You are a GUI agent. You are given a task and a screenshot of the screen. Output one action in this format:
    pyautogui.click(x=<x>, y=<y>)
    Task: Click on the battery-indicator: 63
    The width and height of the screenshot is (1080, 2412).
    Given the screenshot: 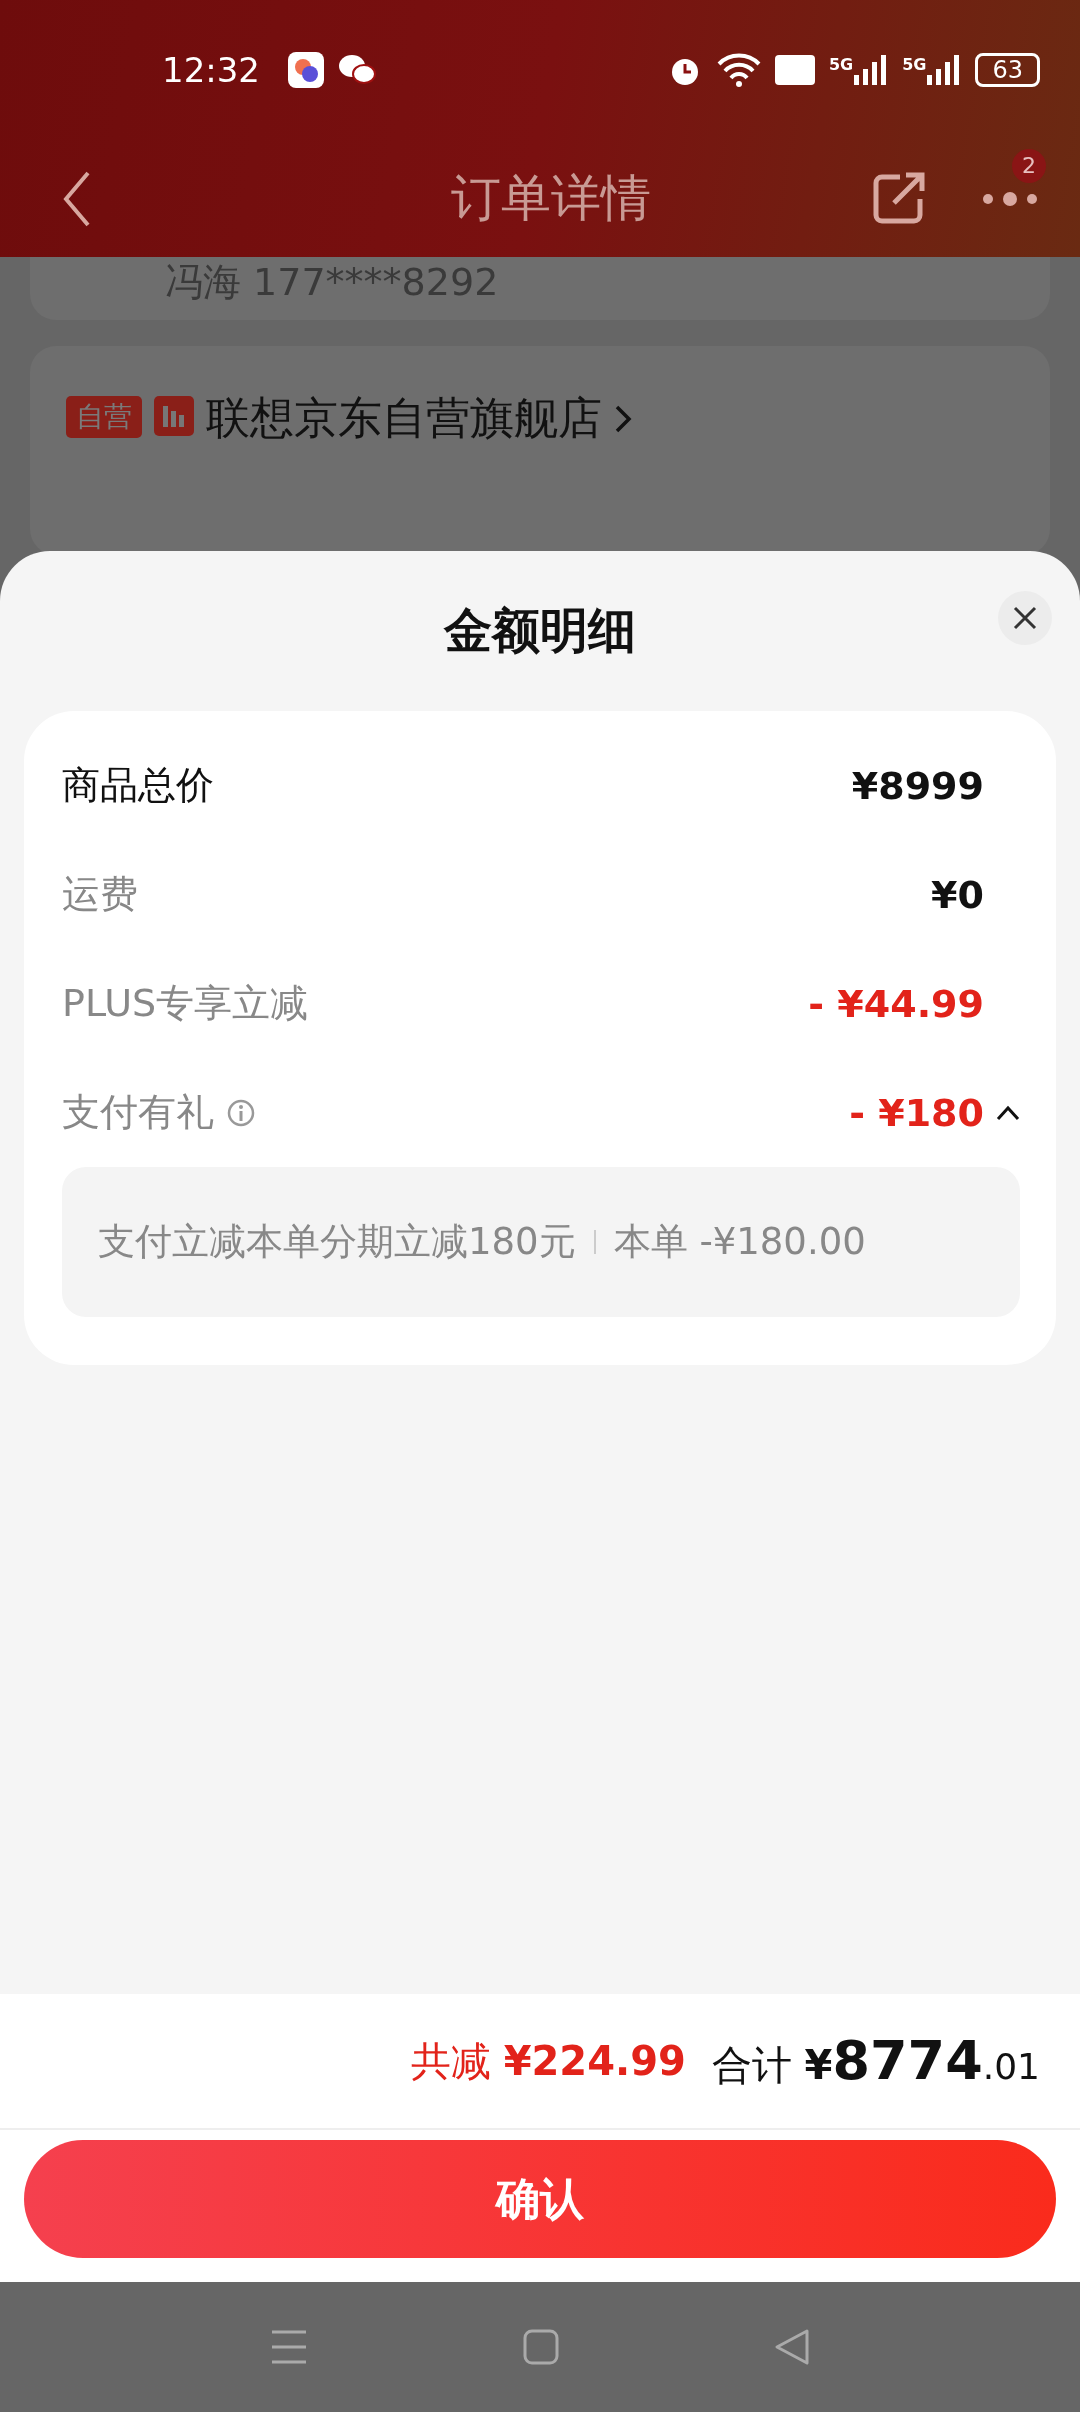 What is the action you would take?
    pyautogui.click(x=1007, y=70)
    